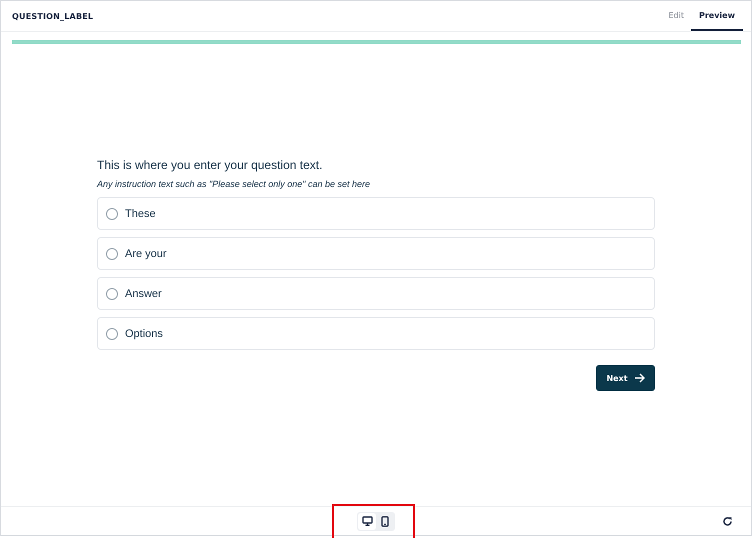 This screenshot has height=538, width=752. What do you see at coordinates (639, 378) in the screenshot?
I see `arrow-right-icon` at bounding box center [639, 378].